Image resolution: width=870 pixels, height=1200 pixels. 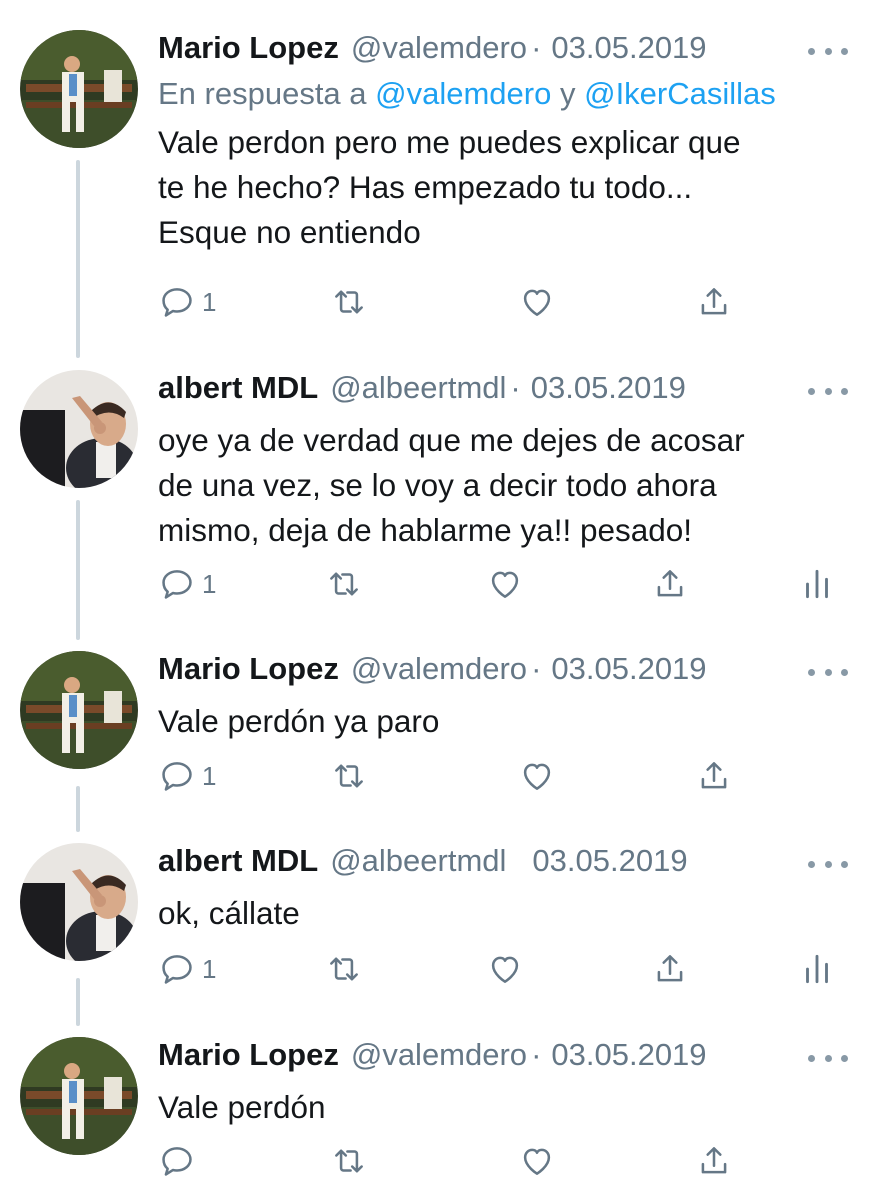 I want to click on reply-button, so click(x=180, y=1161).